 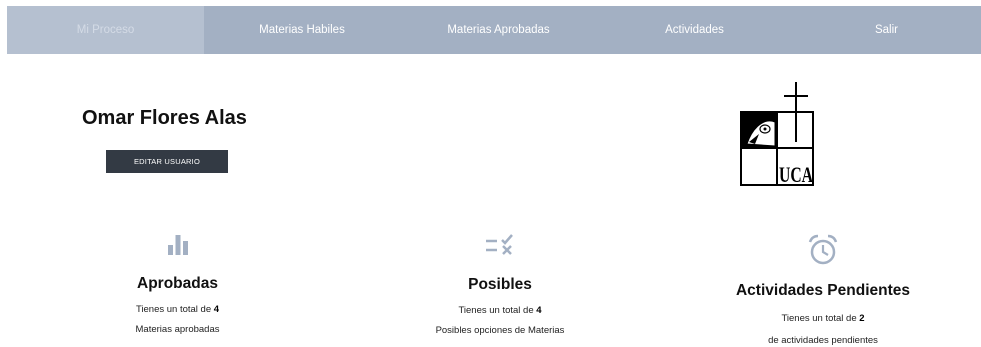 What do you see at coordinates (105, 30) in the screenshot?
I see `nav-item-mi-proceso: Mi Proceso` at bounding box center [105, 30].